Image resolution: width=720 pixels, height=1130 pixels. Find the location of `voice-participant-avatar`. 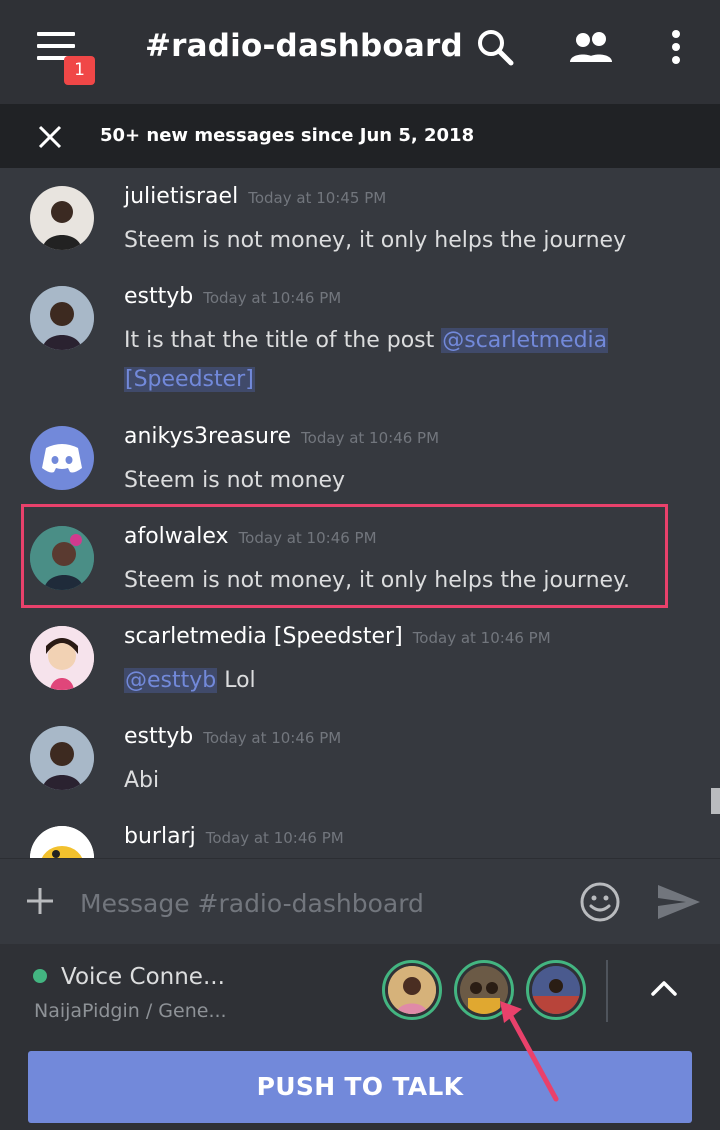

voice-participant-avatar is located at coordinates (412, 990).